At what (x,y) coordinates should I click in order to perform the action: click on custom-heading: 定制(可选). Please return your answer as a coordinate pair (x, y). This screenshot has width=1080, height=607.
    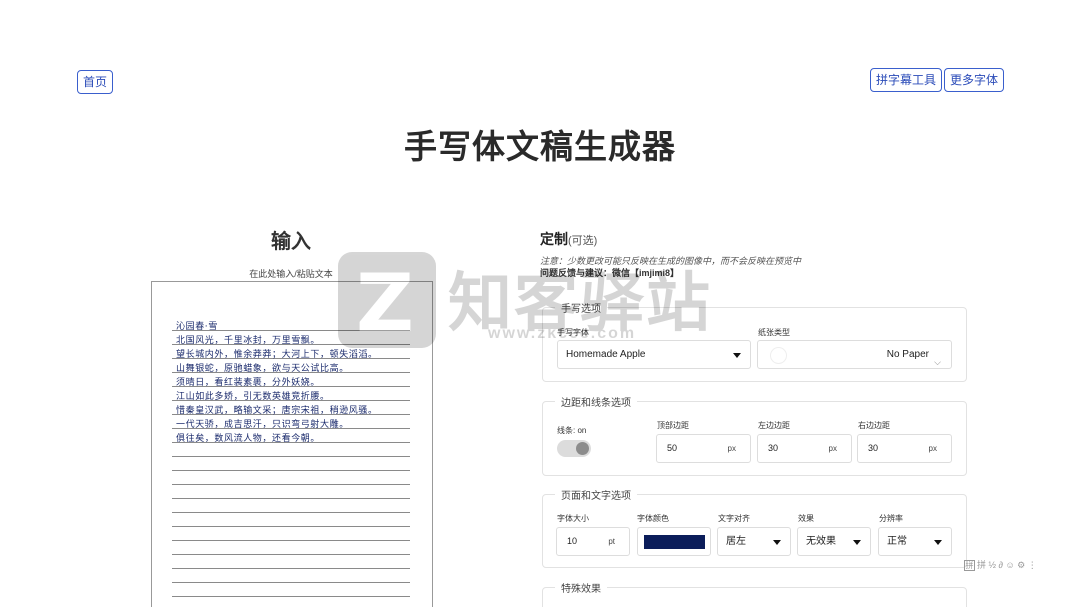
    Looking at the image, I should click on (568, 239).